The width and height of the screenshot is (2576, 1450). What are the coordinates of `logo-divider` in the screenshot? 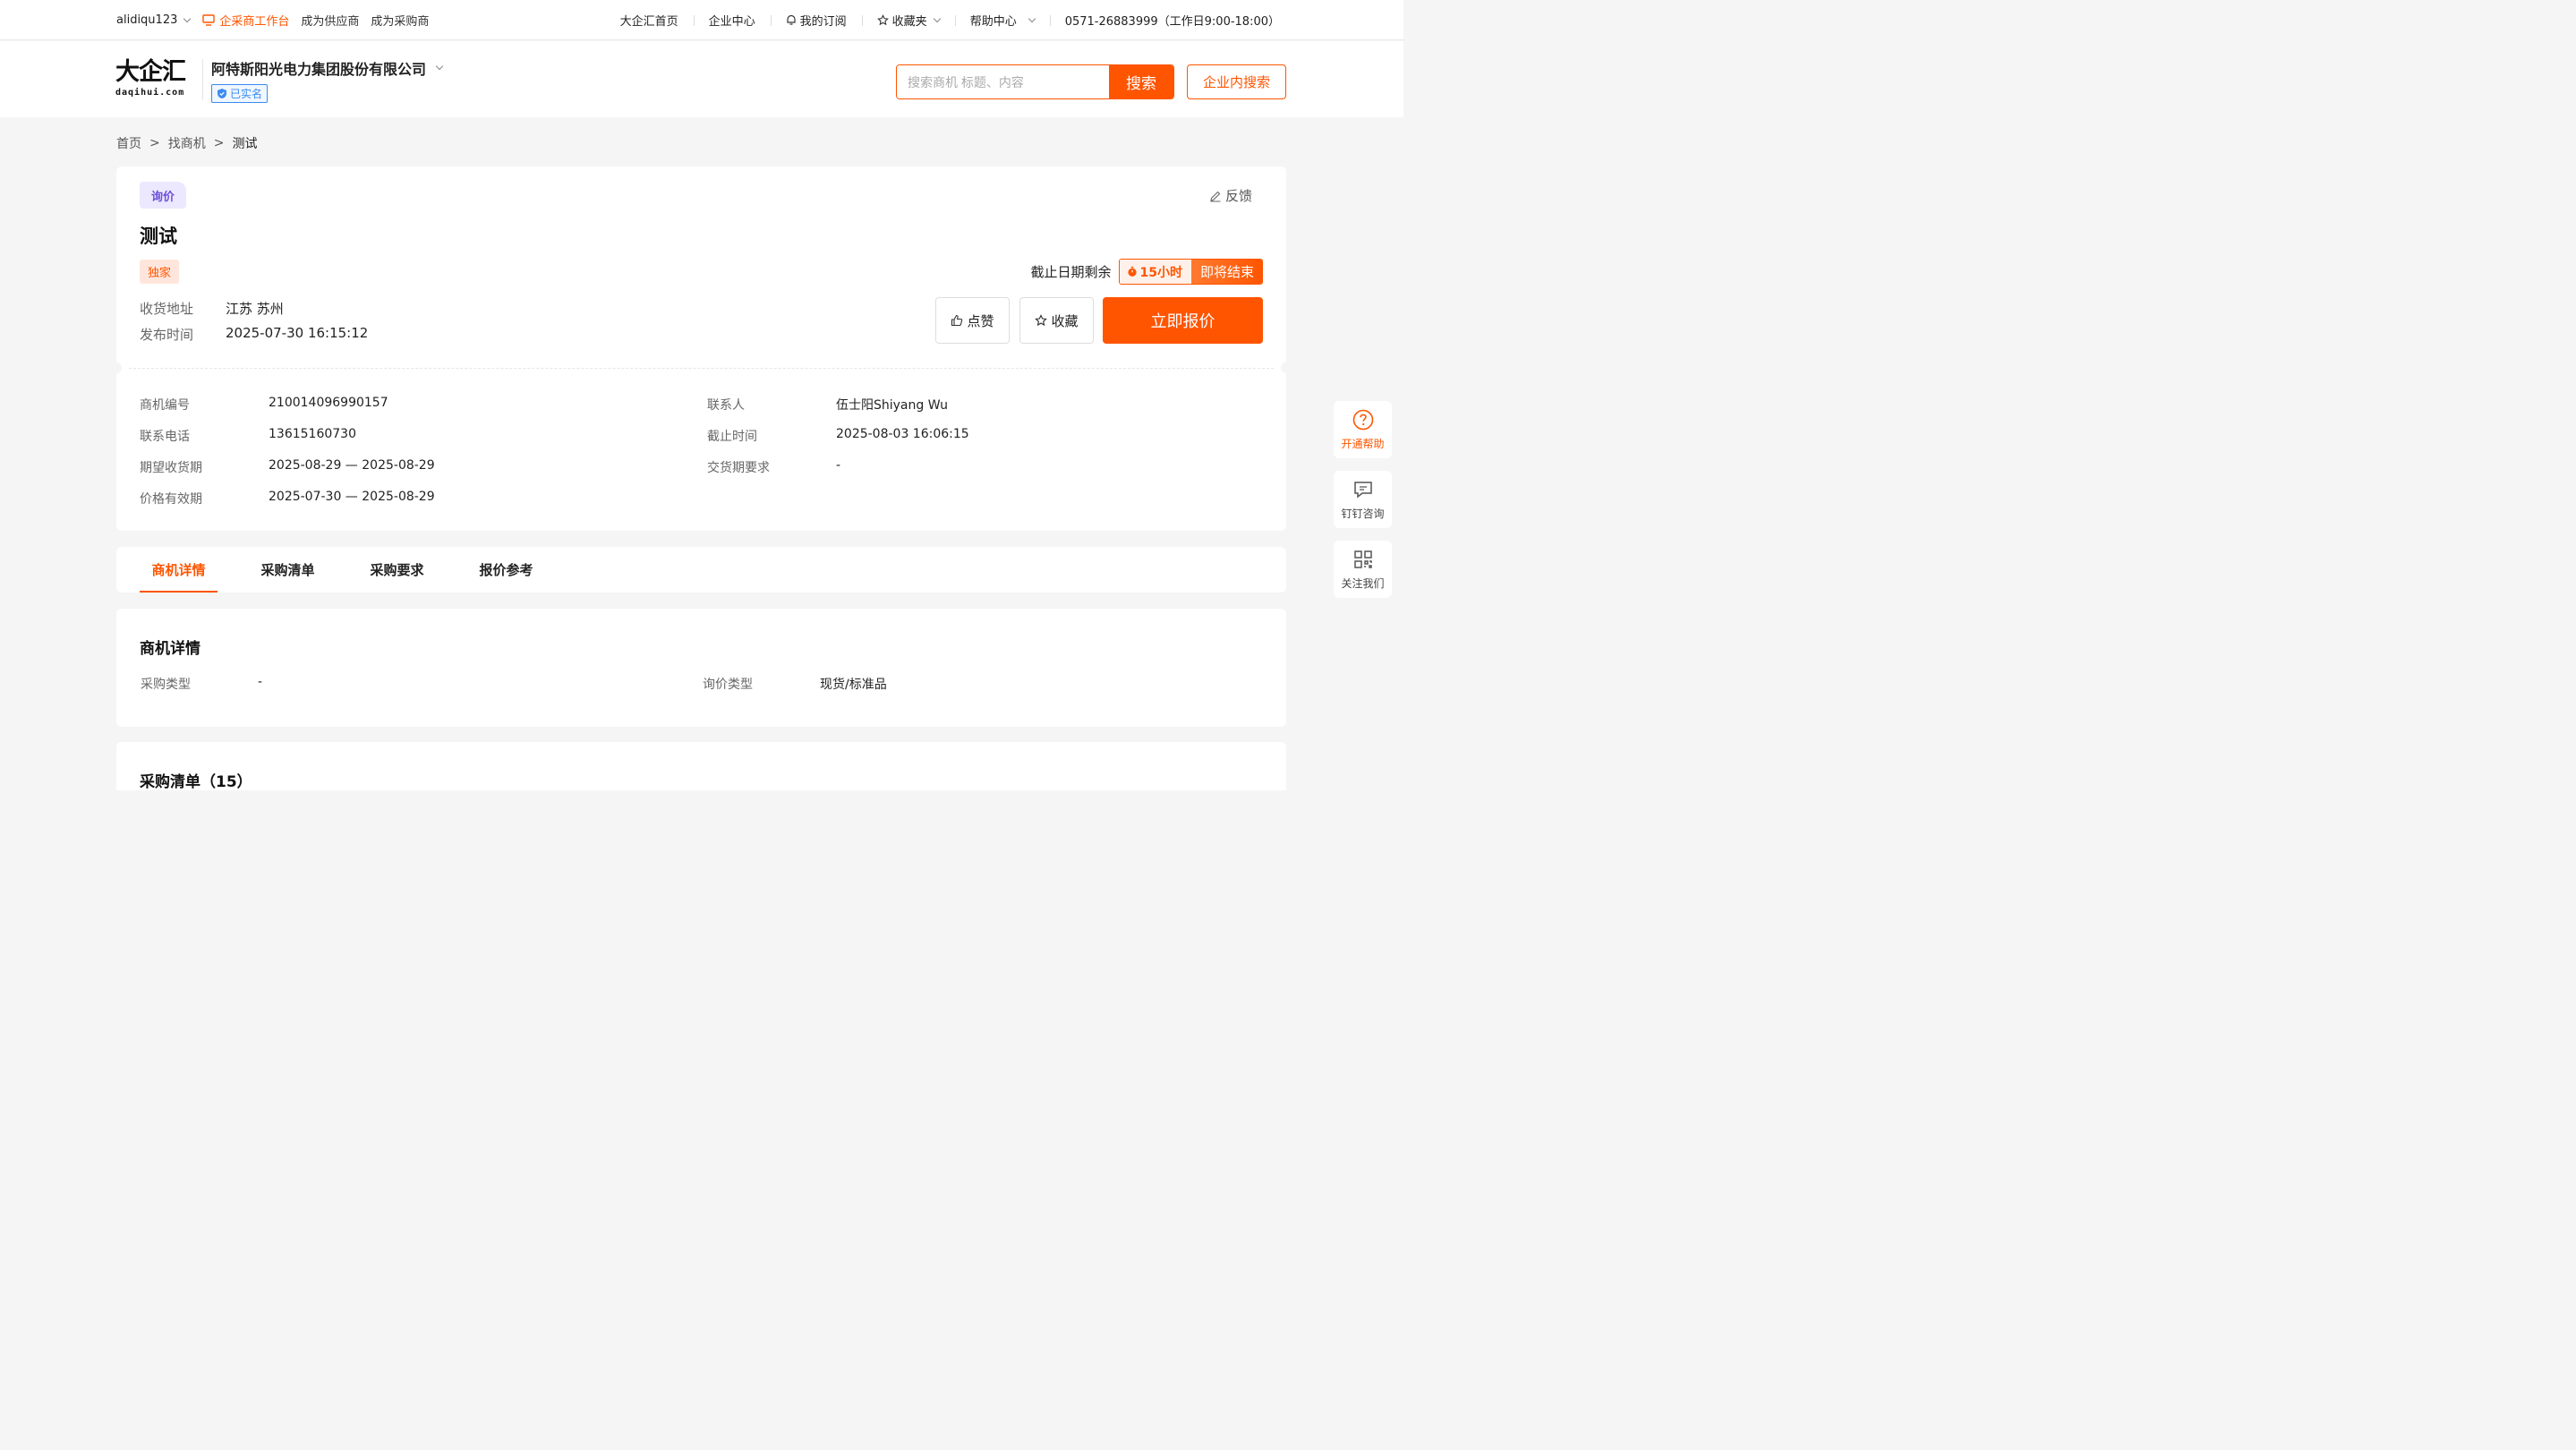 It's located at (202, 79).